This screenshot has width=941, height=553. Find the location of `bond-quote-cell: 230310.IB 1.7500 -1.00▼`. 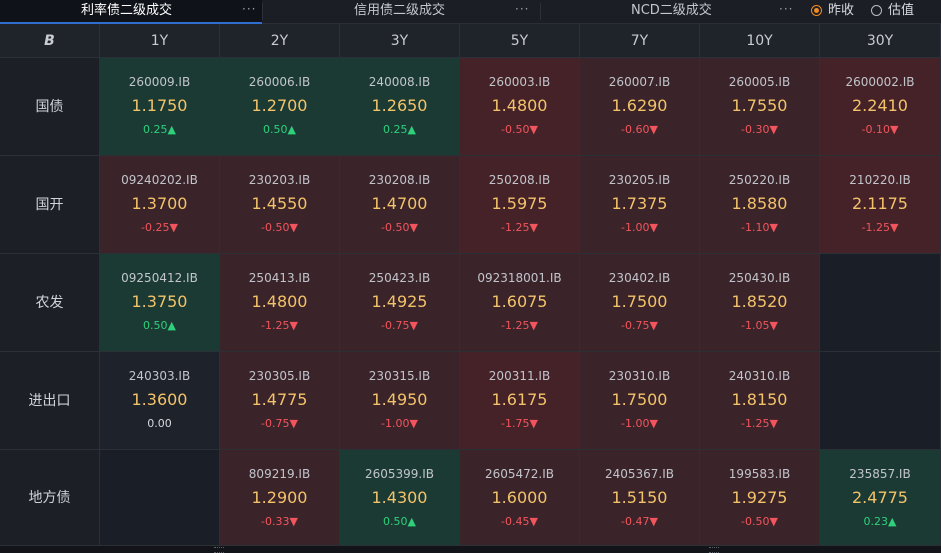

bond-quote-cell: 230310.IB 1.7500 -1.00▼ is located at coordinates (640, 401).